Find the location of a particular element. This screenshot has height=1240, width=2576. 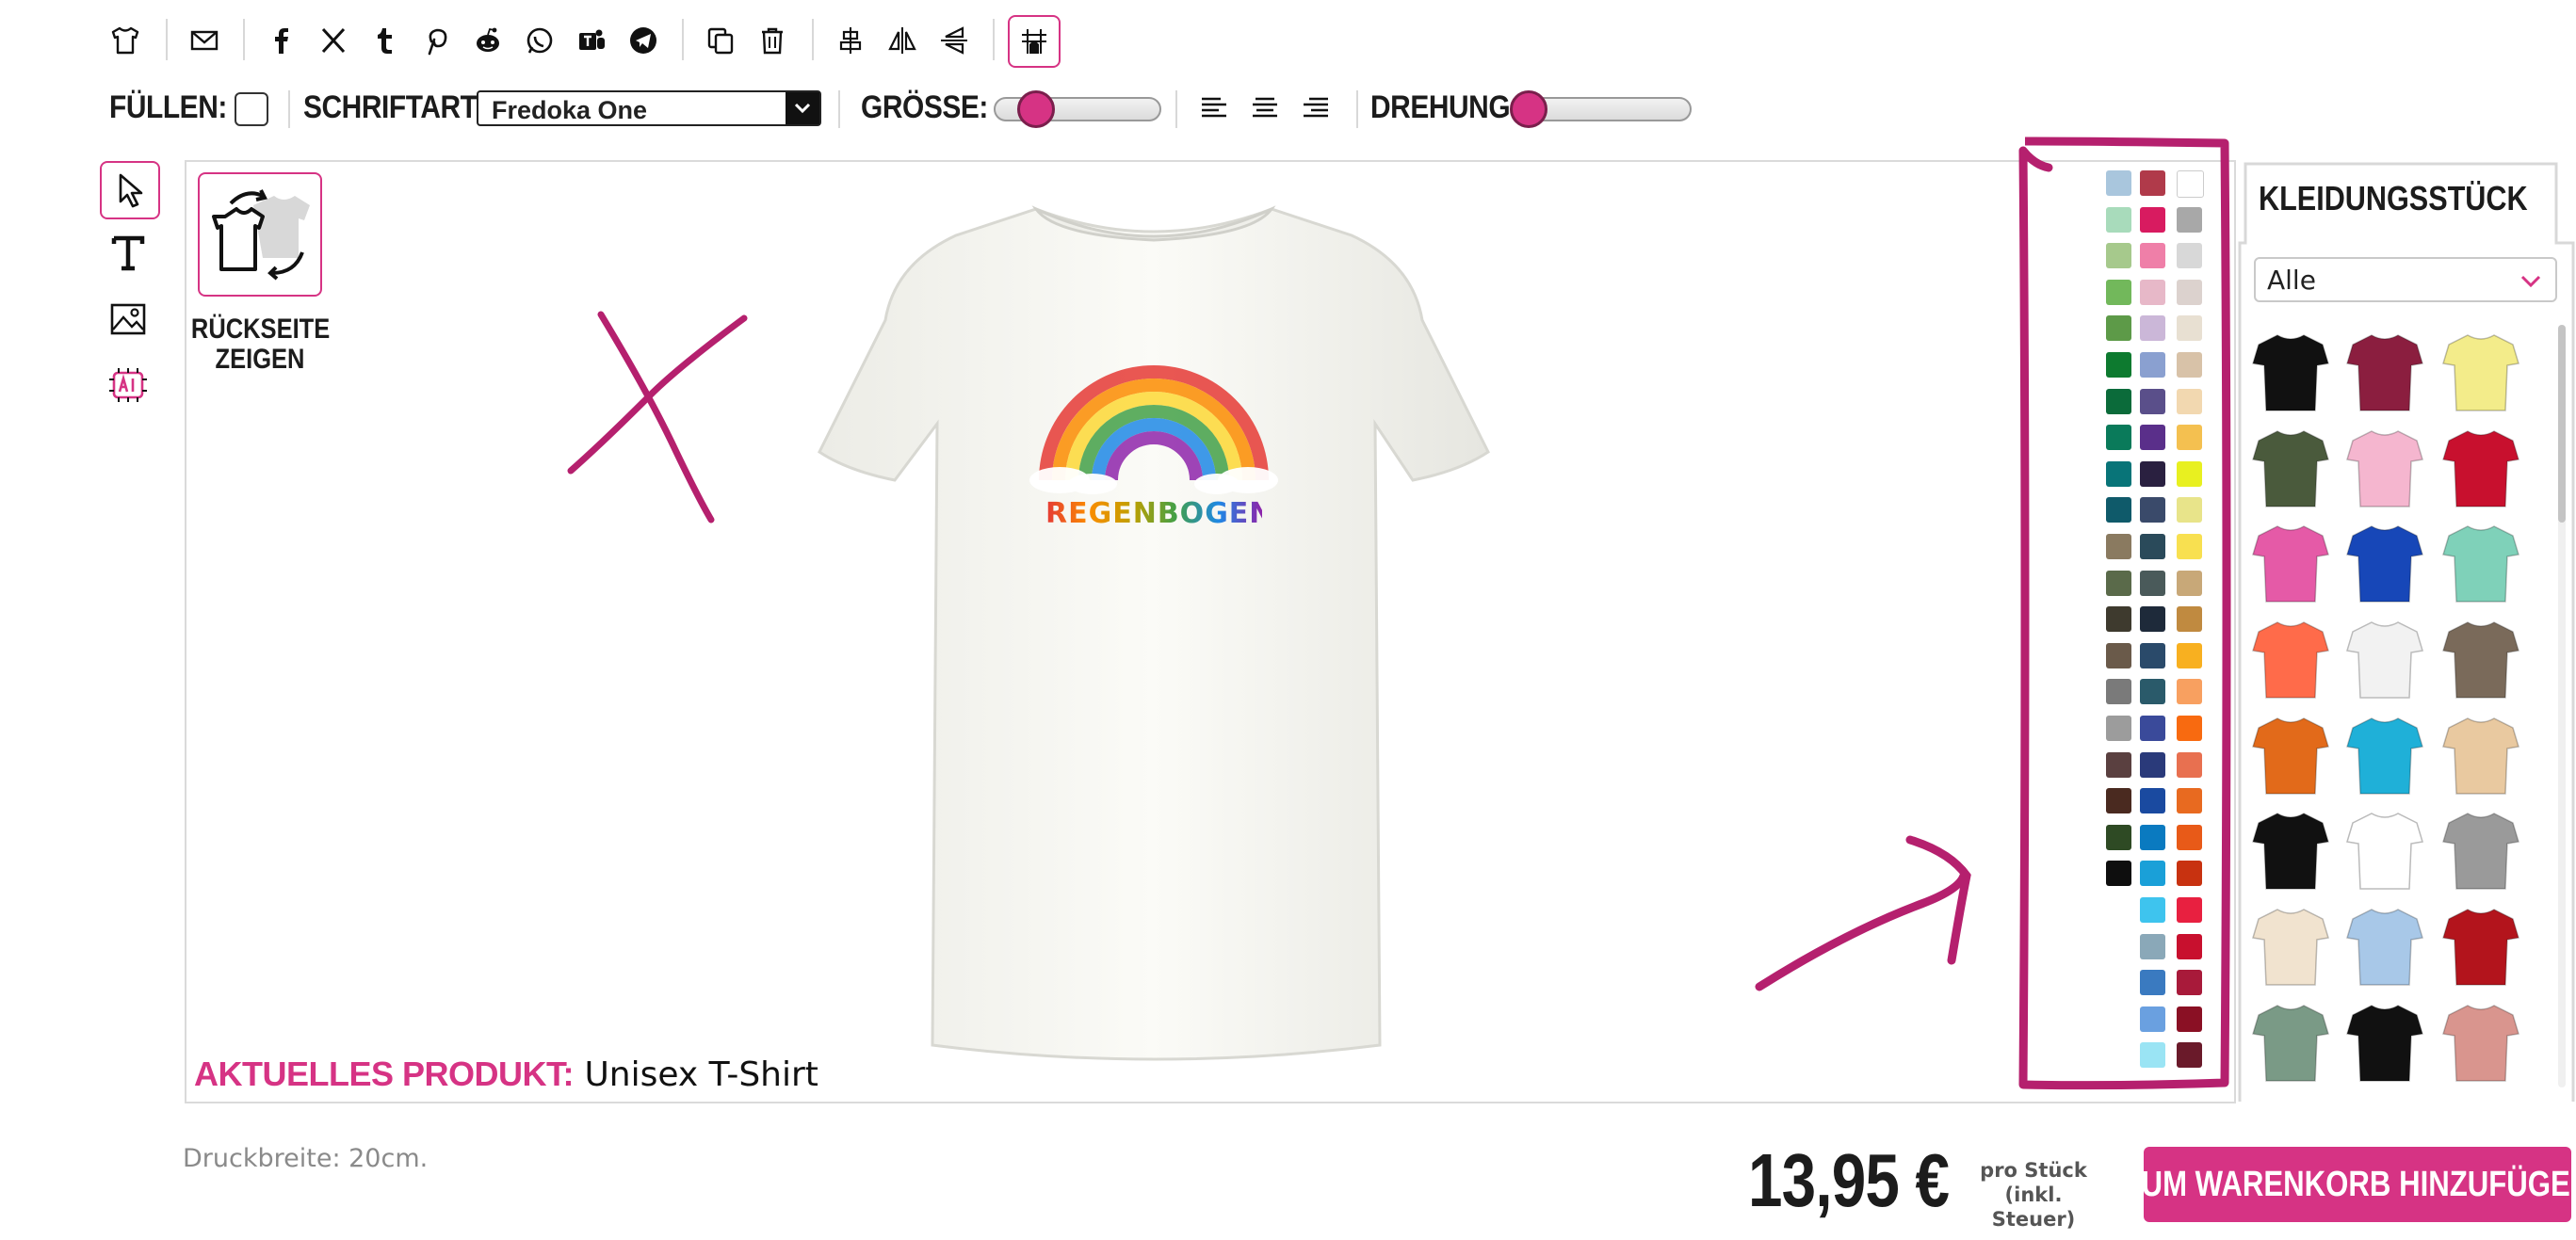

trash-icon is located at coordinates (772, 40).